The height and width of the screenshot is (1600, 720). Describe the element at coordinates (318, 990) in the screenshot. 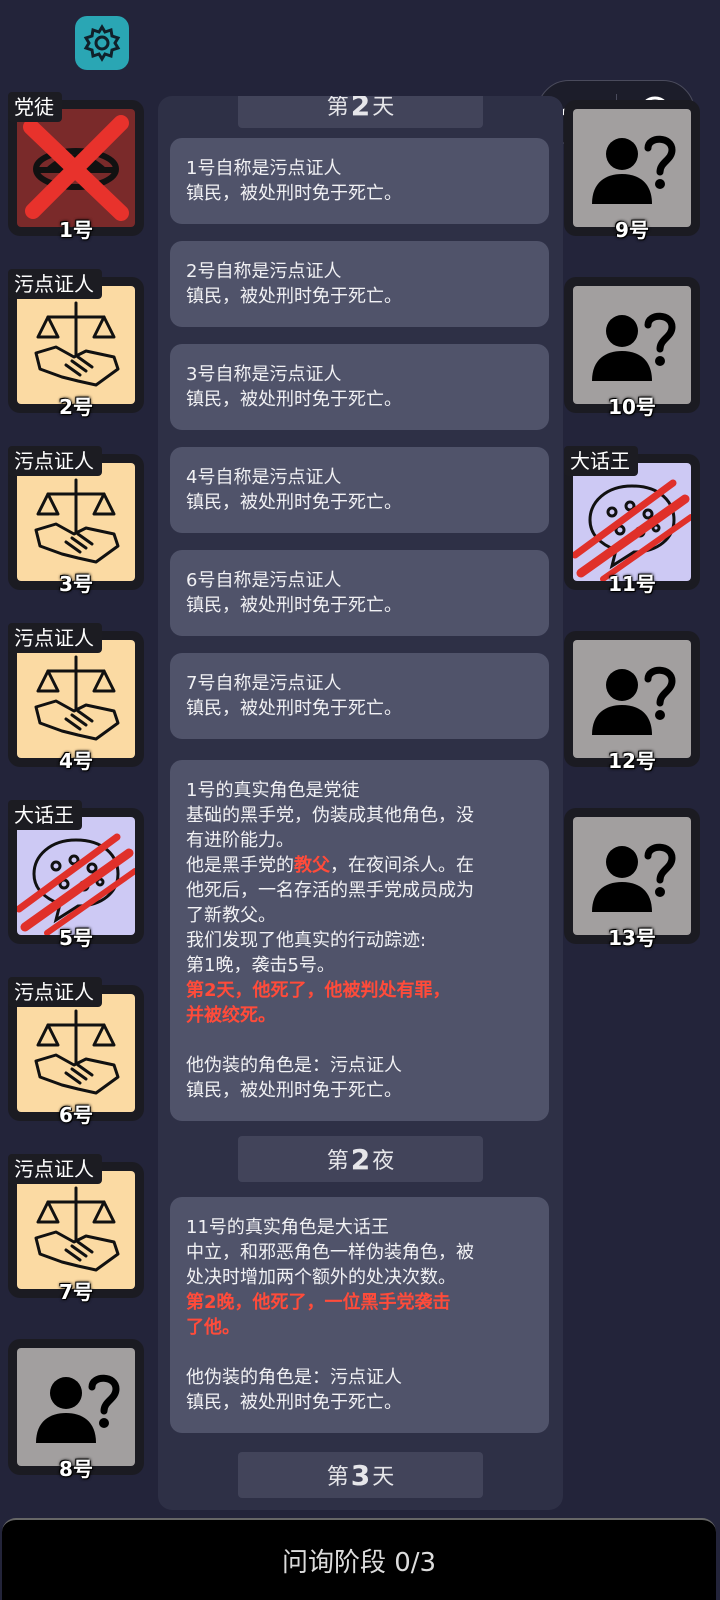

I see `death-text: 第2天，他死了，他被判处有罪，` at that location.